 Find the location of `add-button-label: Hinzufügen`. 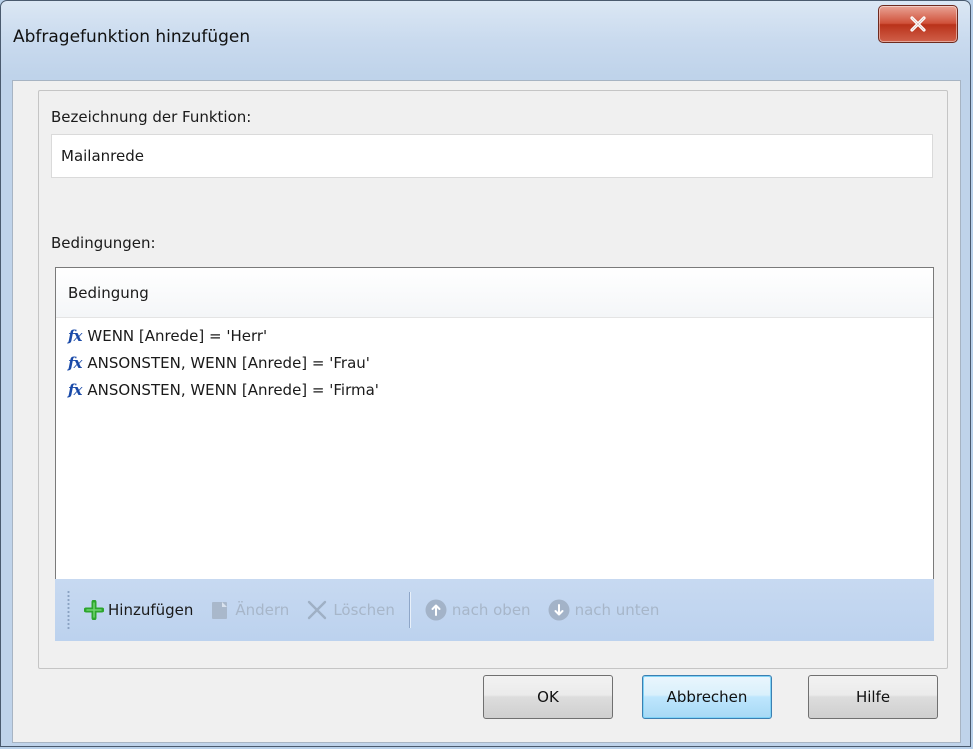

add-button-label: Hinzufügen is located at coordinates (151, 610).